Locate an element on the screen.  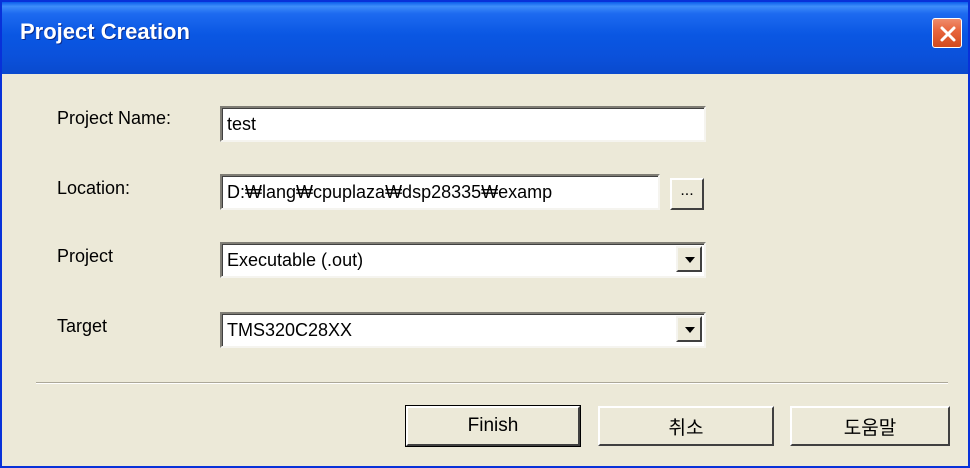
cancel-button: 취소 is located at coordinates (686, 426).